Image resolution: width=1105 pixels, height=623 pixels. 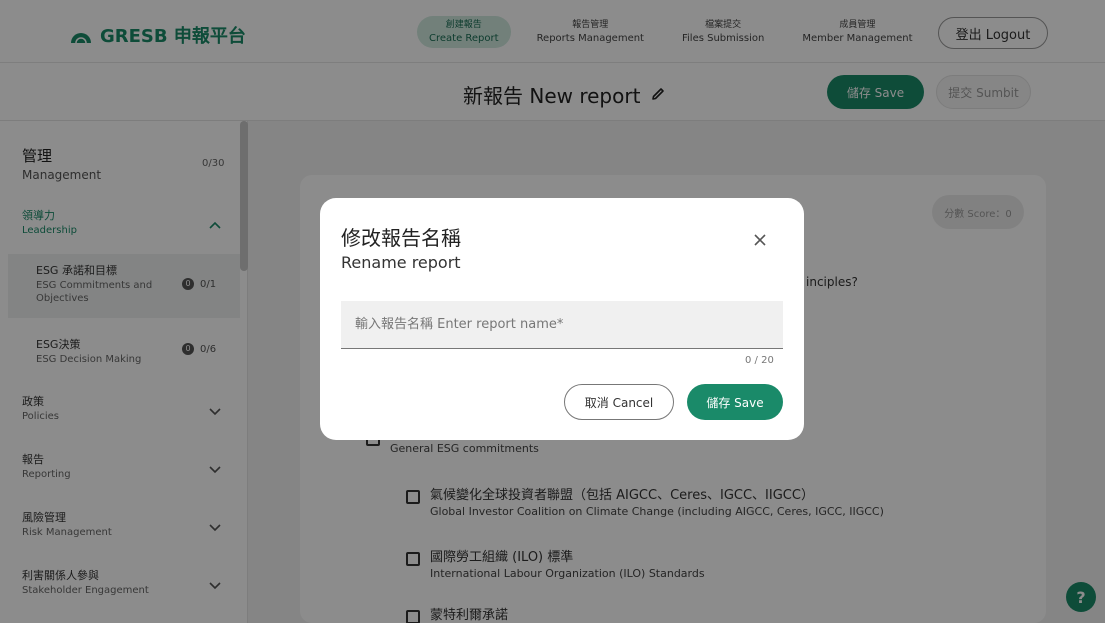 I want to click on close-icon, so click(x=760, y=240).